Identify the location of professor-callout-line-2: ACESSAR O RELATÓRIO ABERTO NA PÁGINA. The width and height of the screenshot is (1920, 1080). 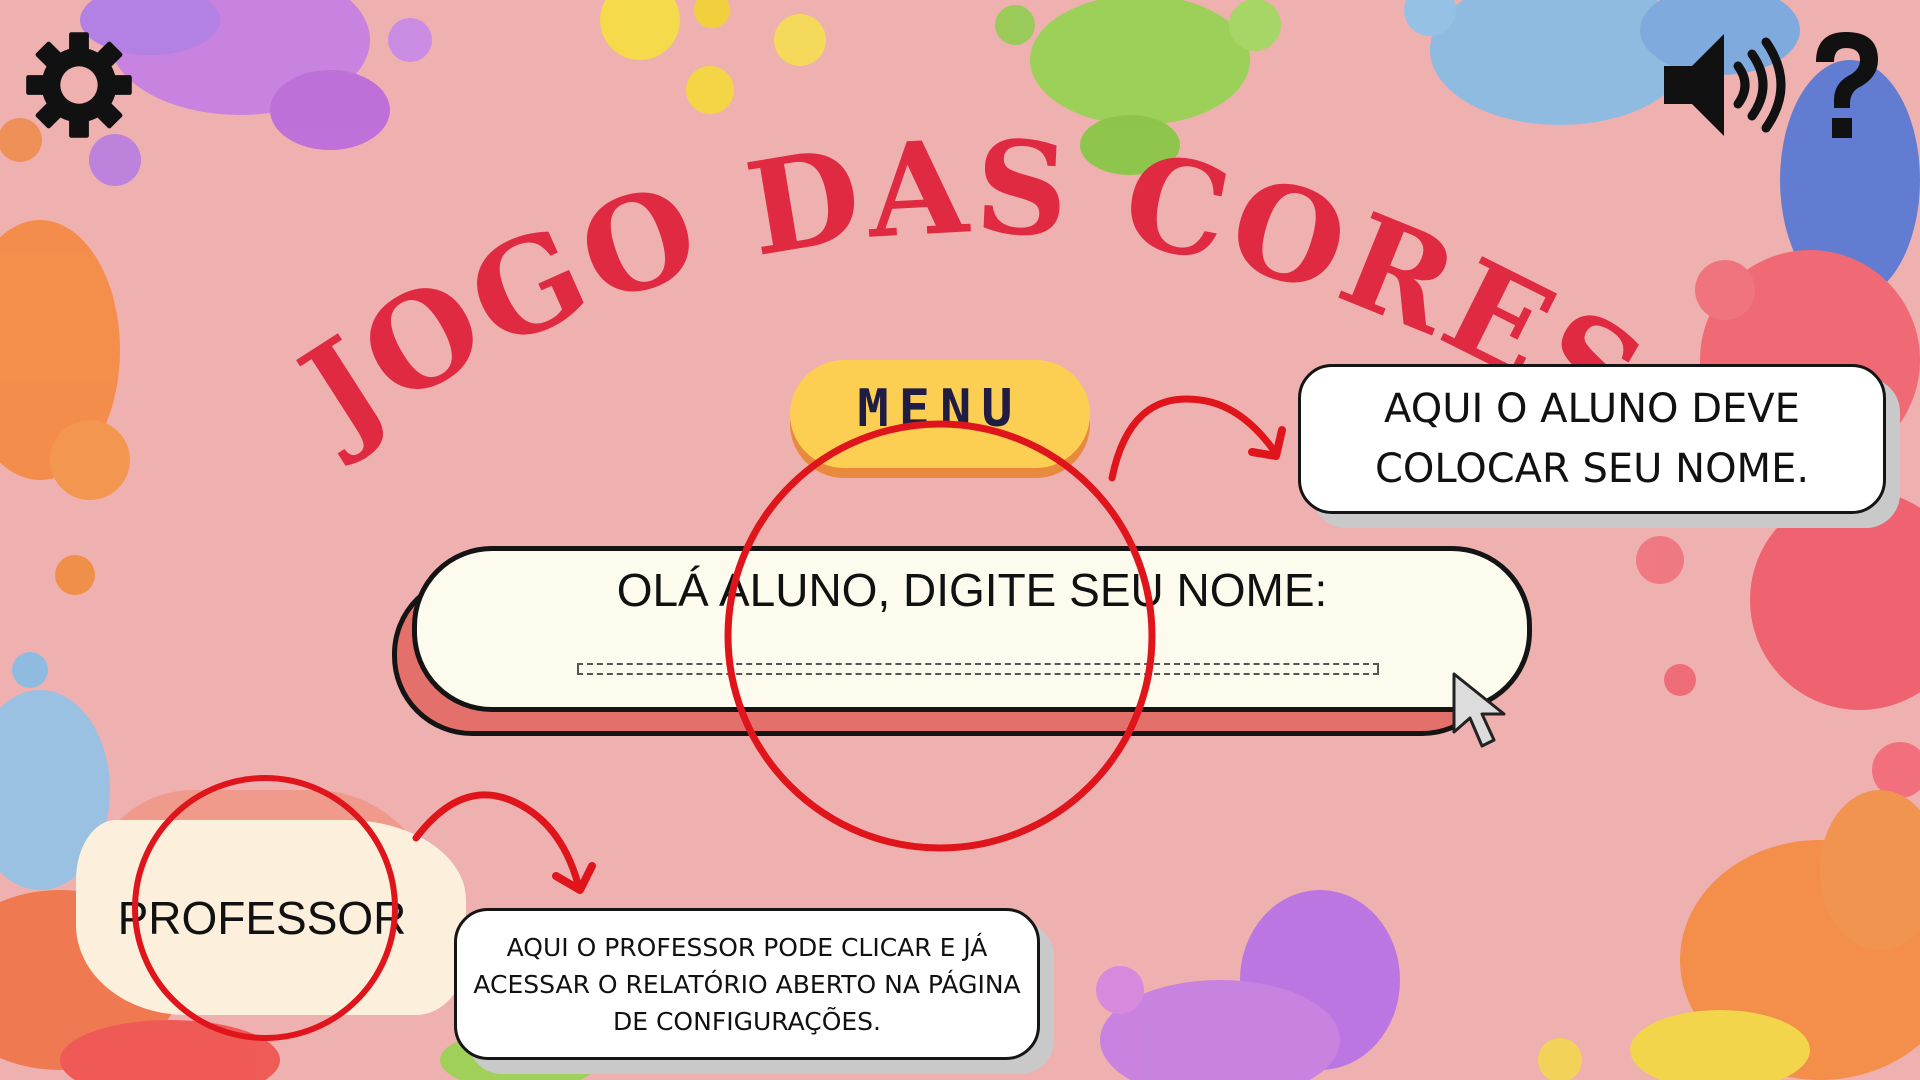
(747, 984).